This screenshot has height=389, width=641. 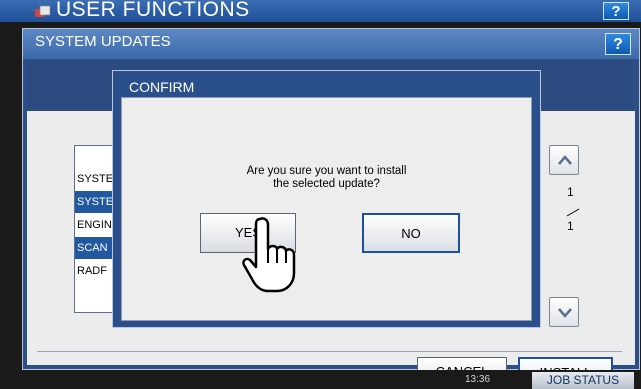 What do you see at coordinates (329, 351) in the screenshot?
I see `divider` at bounding box center [329, 351].